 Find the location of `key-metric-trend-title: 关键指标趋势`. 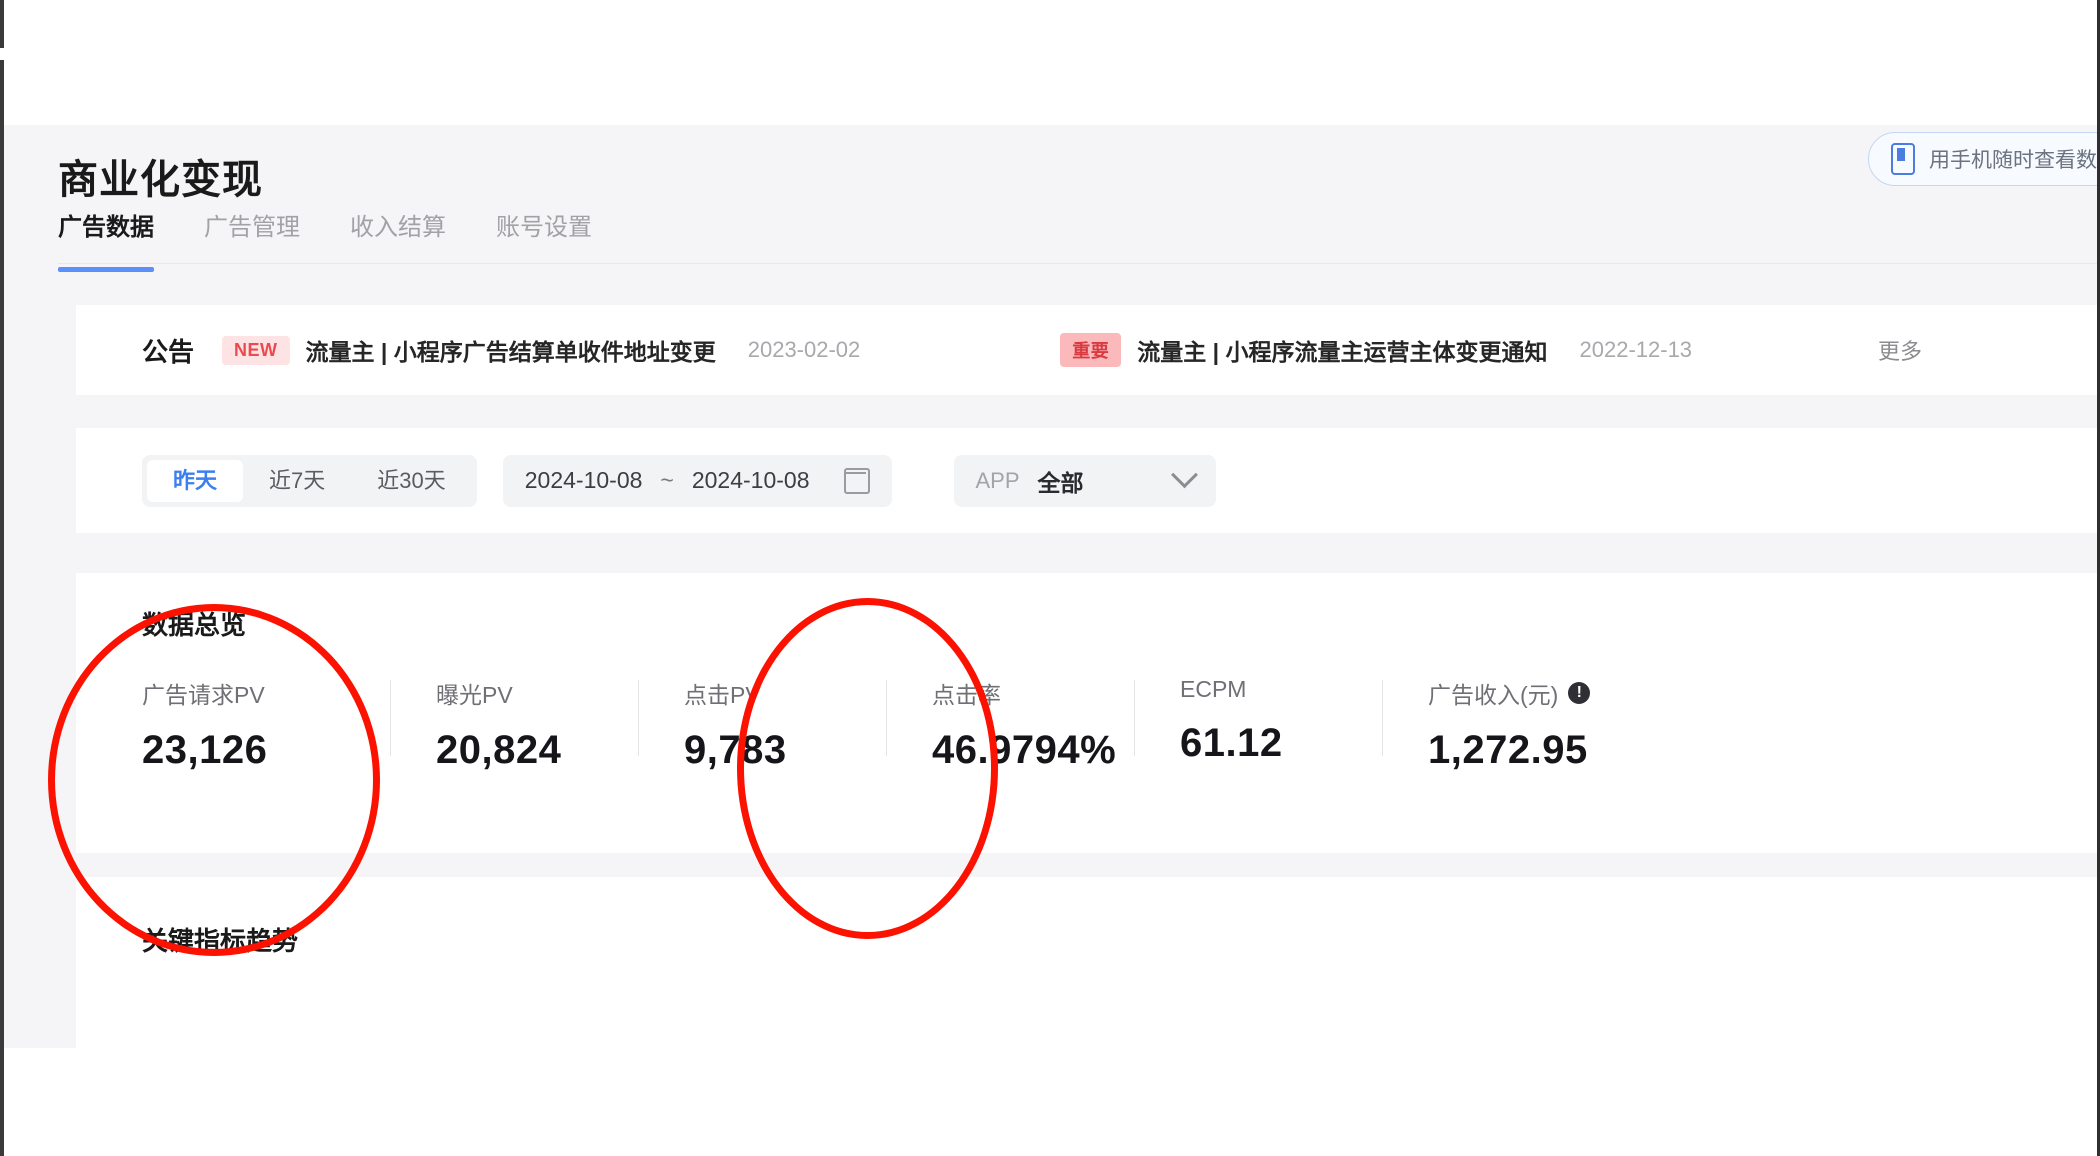

key-metric-trend-title: 关键指标趋势 is located at coordinates (220, 941).